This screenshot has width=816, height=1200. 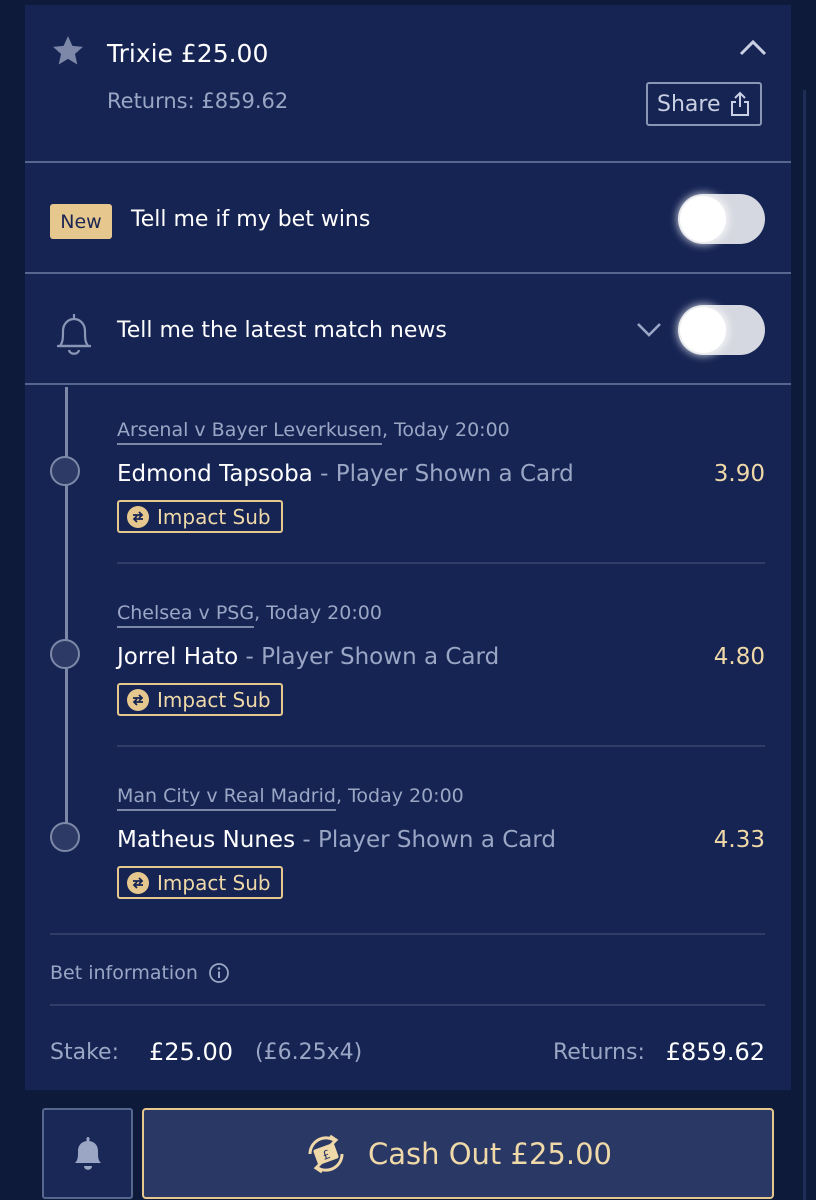 What do you see at coordinates (251, 219) in the screenshot?
I see `bet-wins-label: Tell me if my bet wins` at bounding box center [251, 219].